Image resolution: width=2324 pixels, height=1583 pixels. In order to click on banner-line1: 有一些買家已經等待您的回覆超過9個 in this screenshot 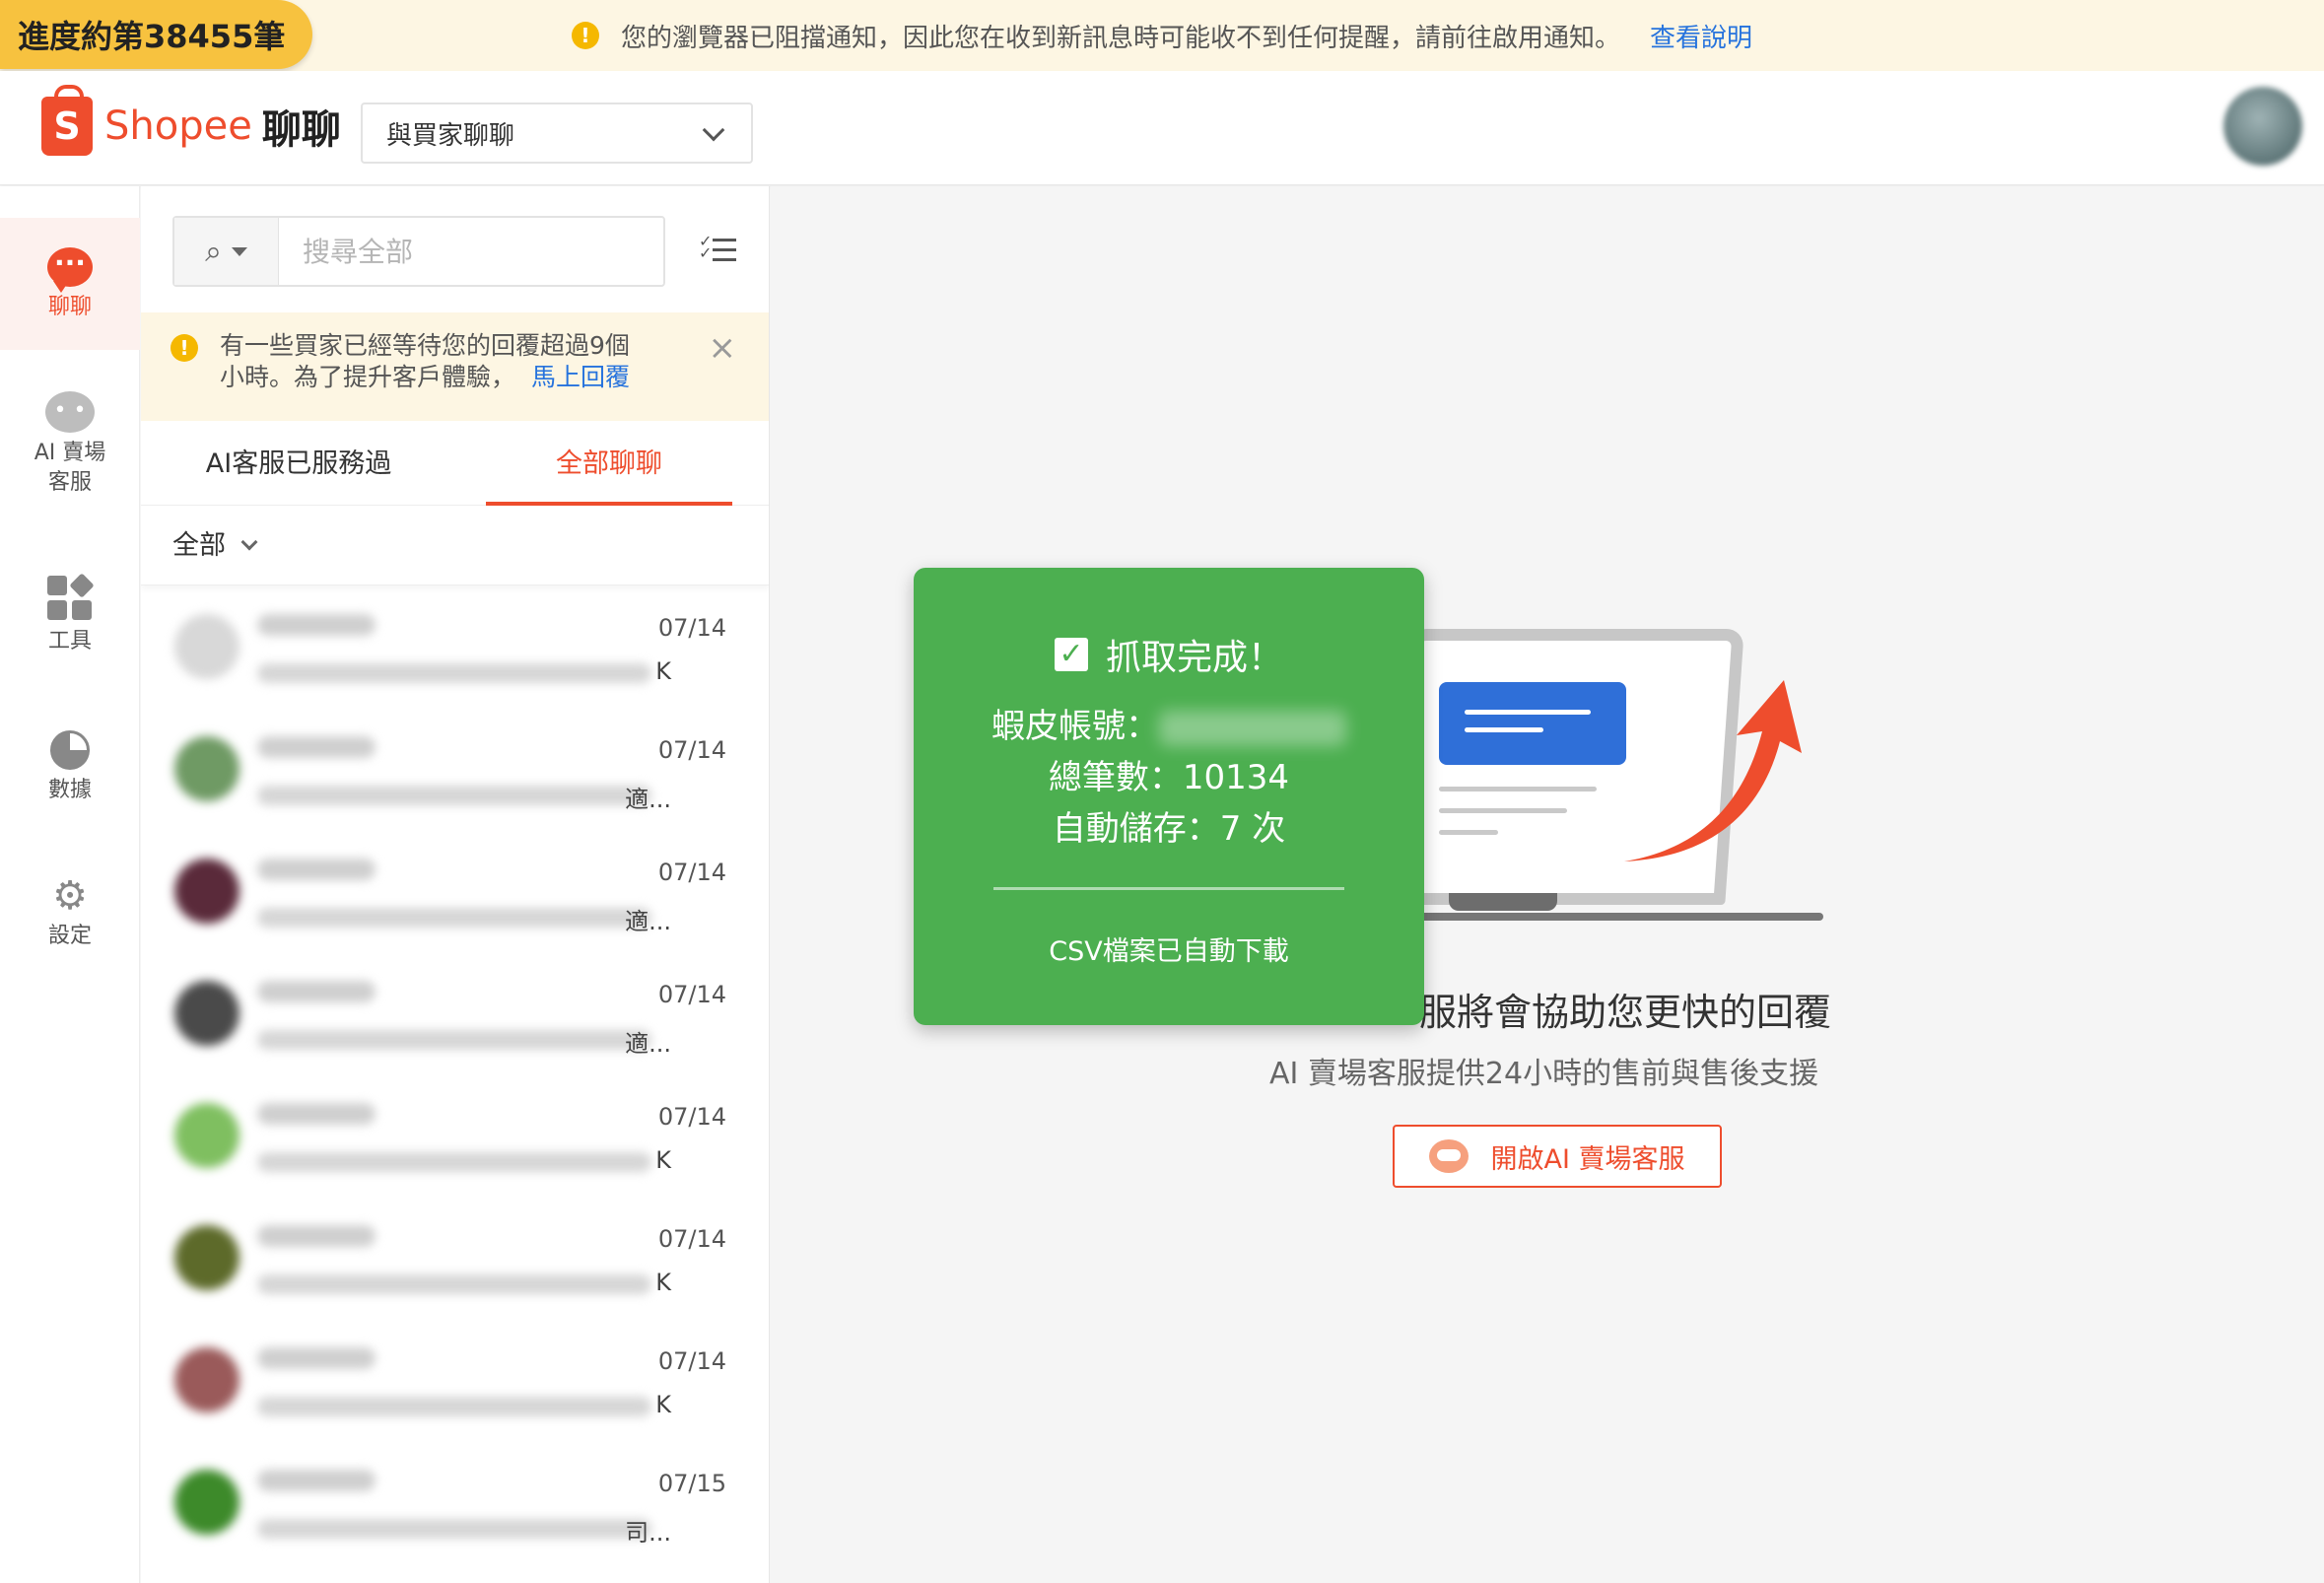, I will do `click(425, 345)`.